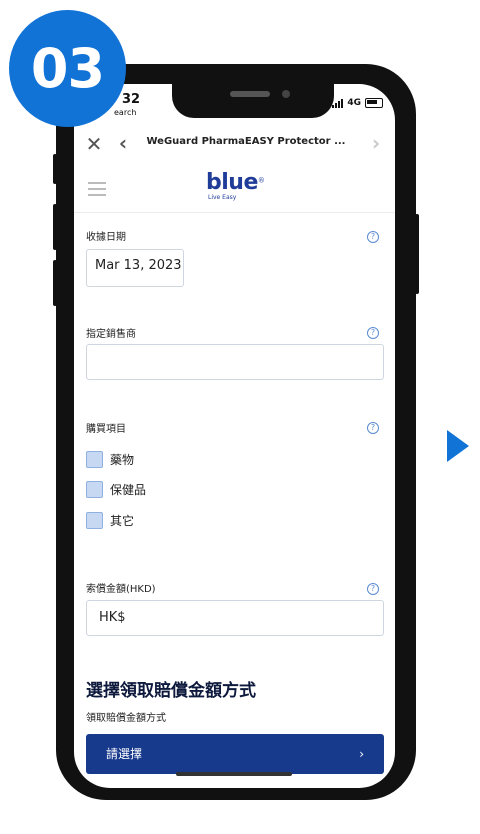 The height and width of the screenshot is (834, 480). What do you see at coordinates (94, 144) in the screenshot?
I see `close-icon: ✕` at bounding box center [94, 144].